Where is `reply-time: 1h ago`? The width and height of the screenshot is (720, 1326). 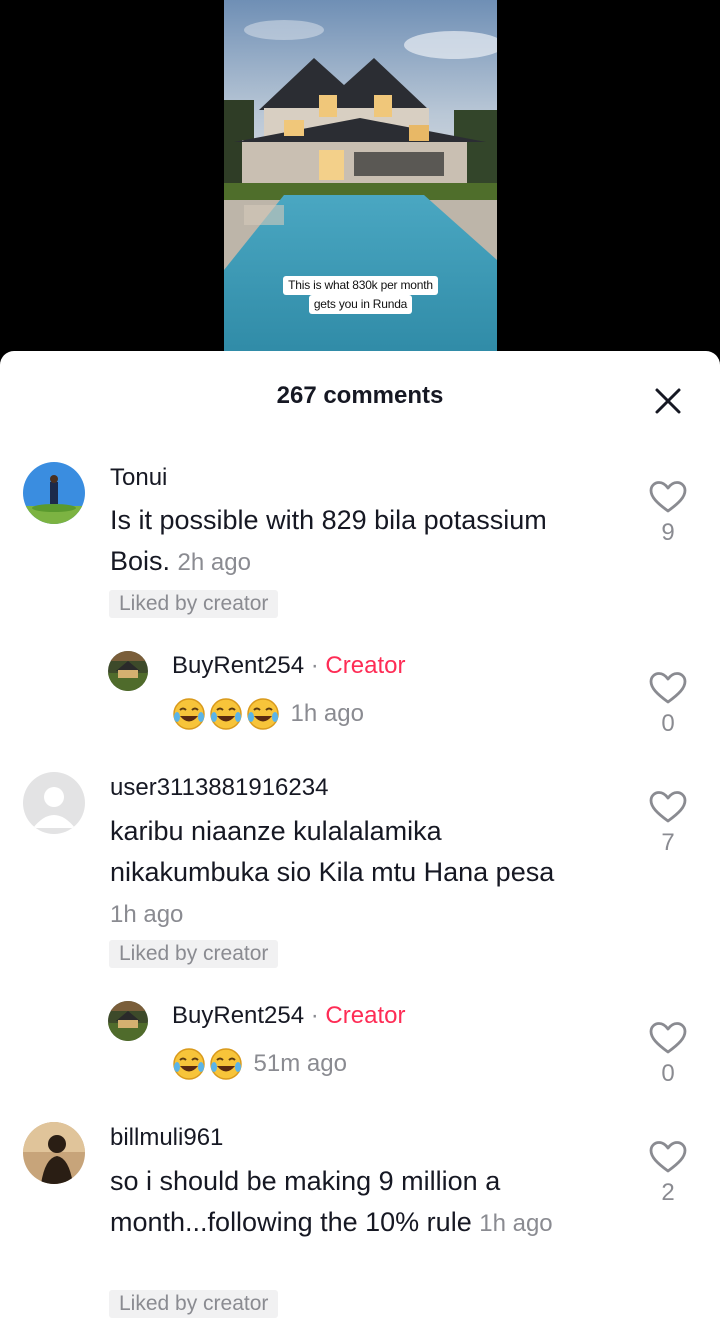
reply-time: 1h ago is located at coordinates (327, 713).